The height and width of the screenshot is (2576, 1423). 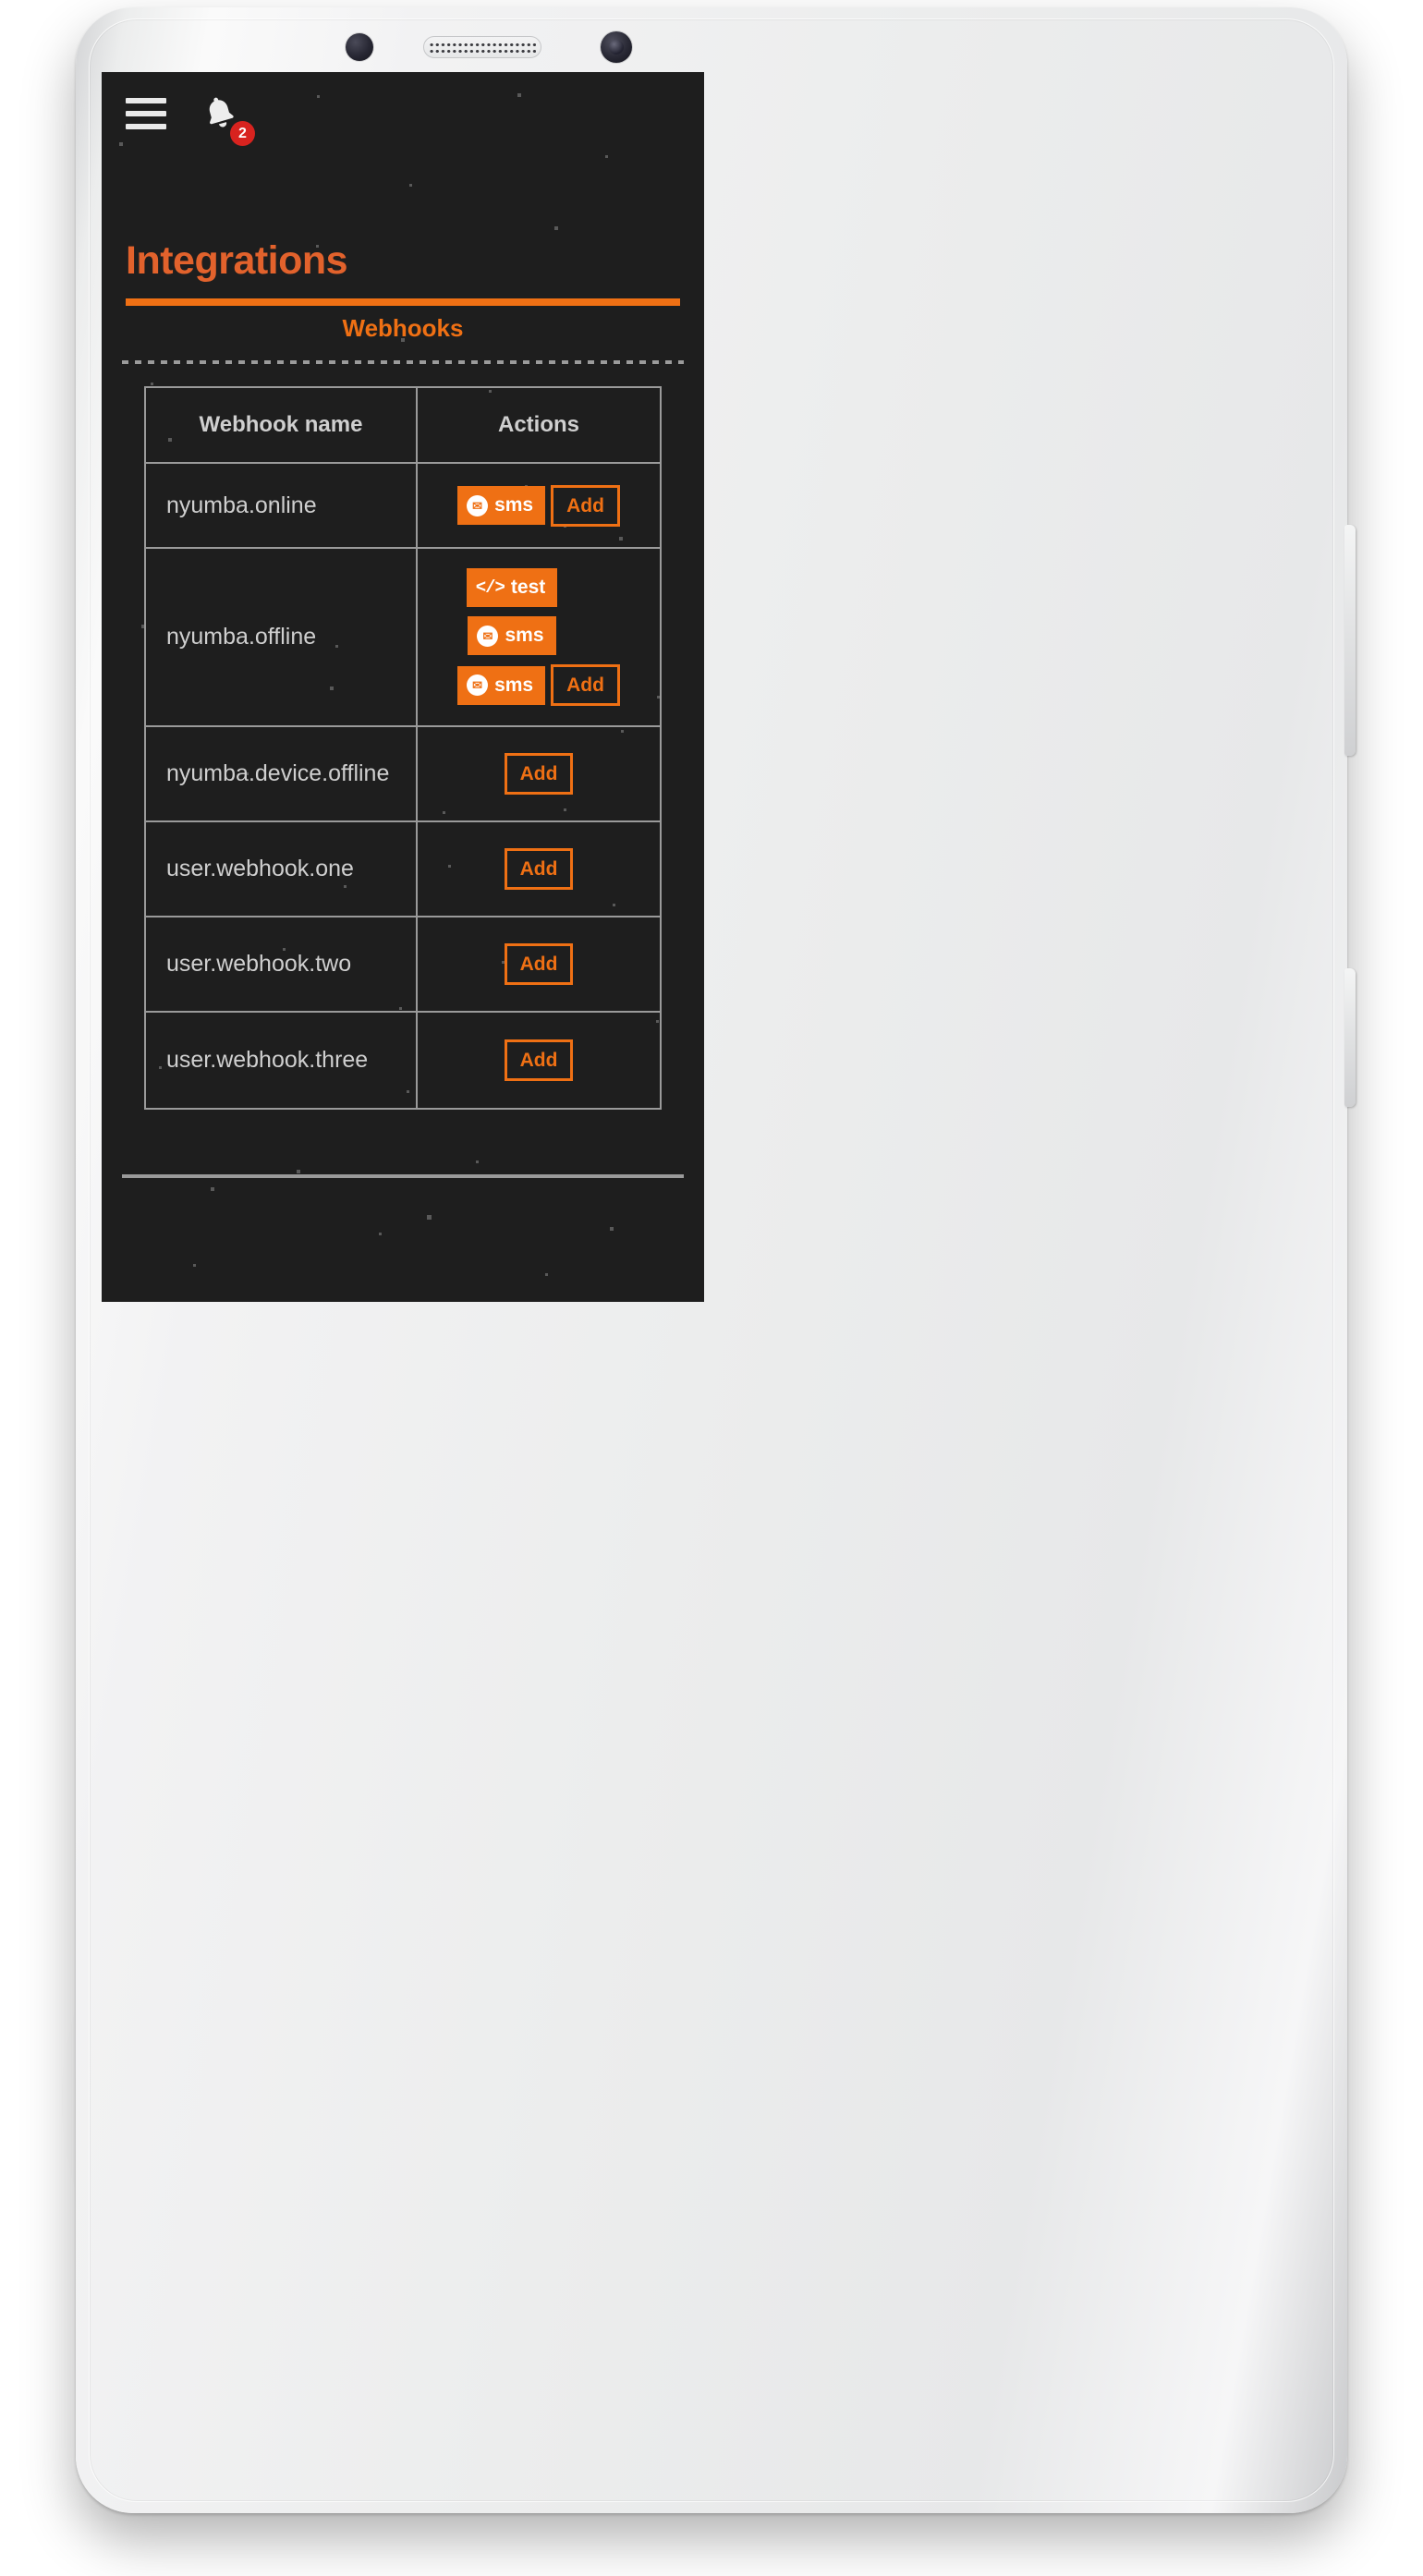 I want to click on webhook-name: nyumba.online, so click(x=241, y=505).